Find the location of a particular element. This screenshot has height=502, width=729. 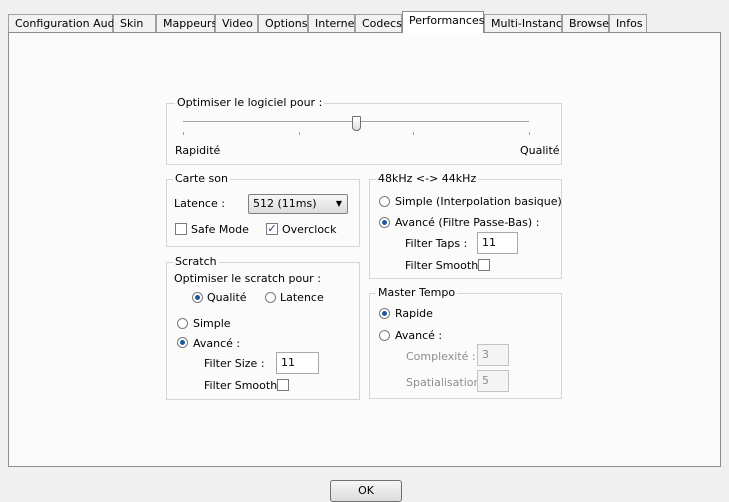

slider-right-label: Qualité is located at coordinates (540, 150).